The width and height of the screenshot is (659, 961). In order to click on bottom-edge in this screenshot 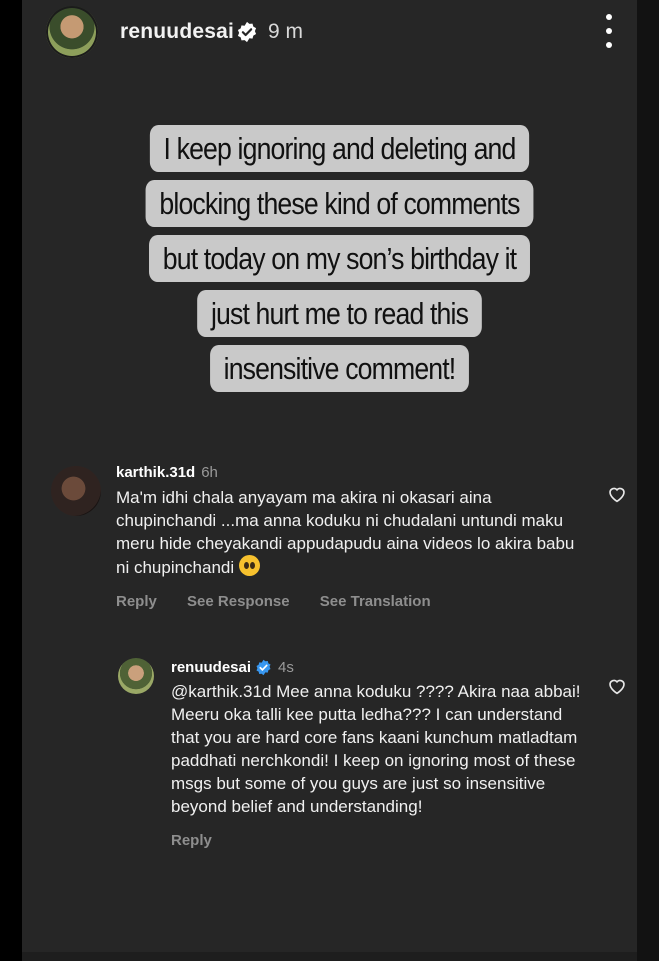, I will do `click(329, 956)`.